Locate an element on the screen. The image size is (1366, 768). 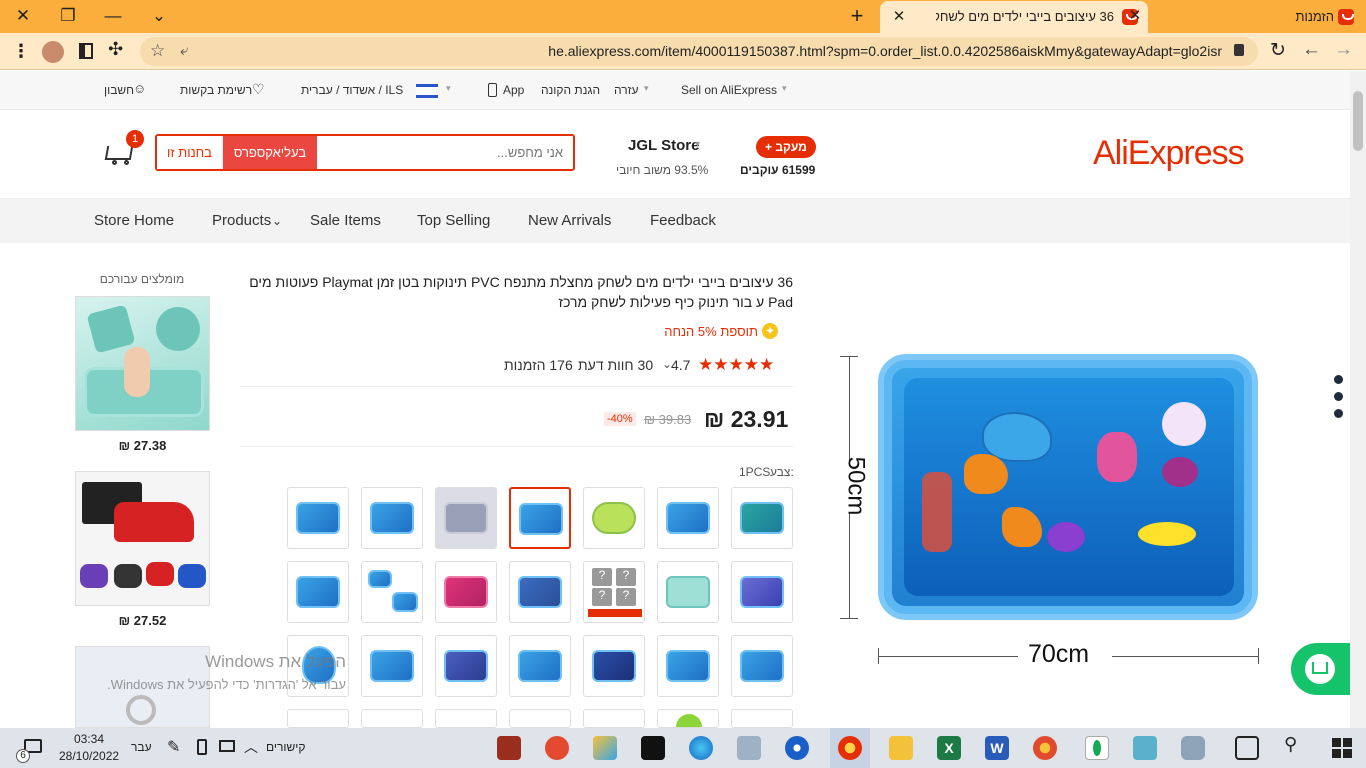
network-icon is located at coordinates (227, 746).